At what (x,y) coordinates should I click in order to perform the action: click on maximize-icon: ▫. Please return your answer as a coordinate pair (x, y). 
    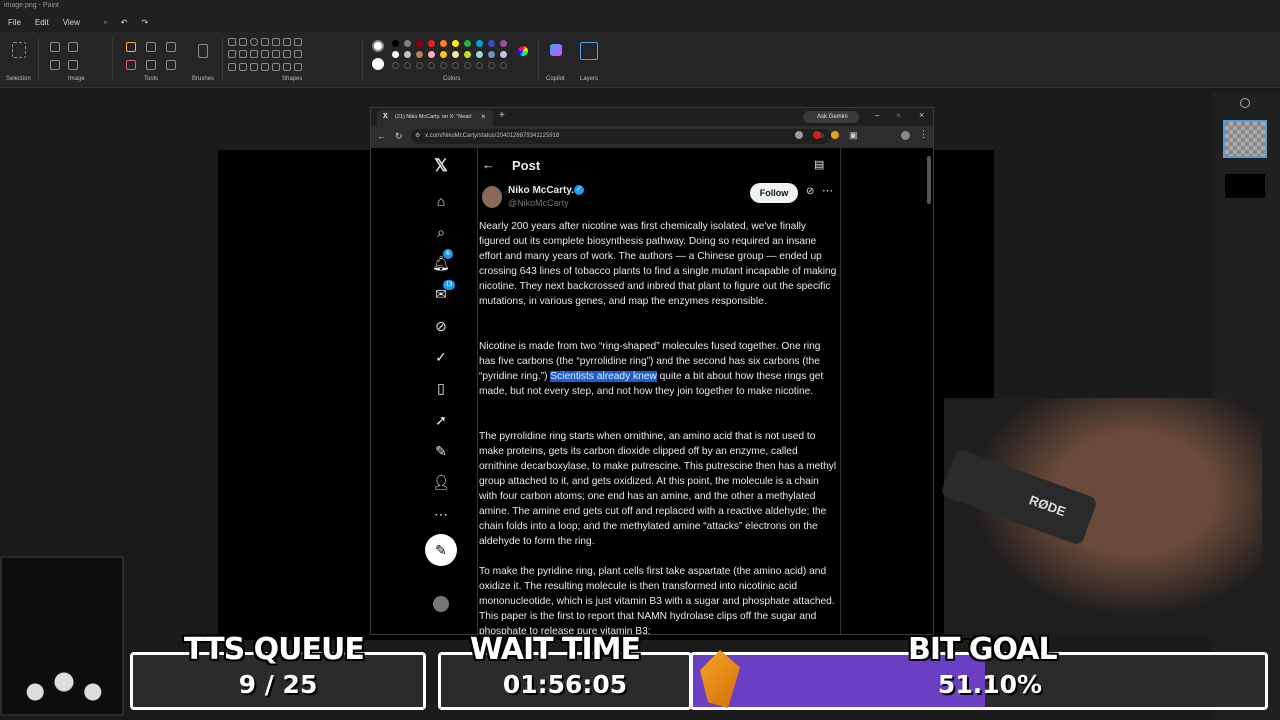
    Looking at the image, I should click on (898, 115).